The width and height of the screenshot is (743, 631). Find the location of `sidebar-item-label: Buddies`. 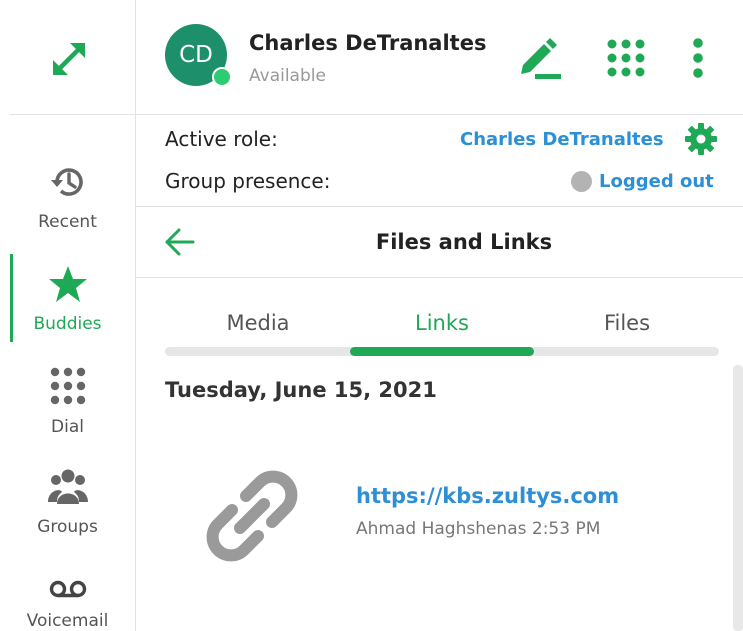

sidebar-item-label: Buddies is located at coordinates (67, 324).